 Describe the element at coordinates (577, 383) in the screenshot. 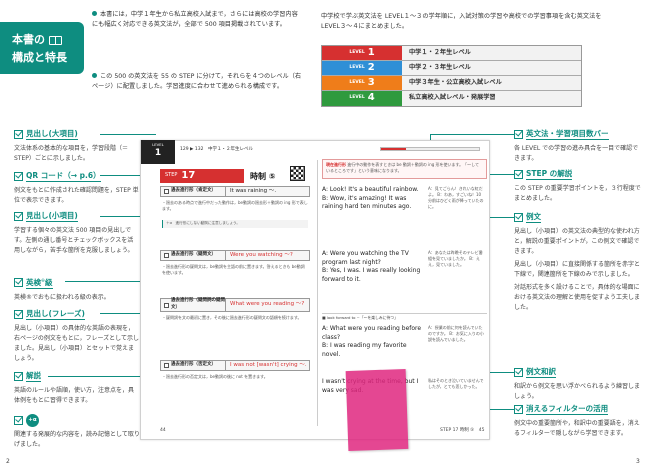

I see `annotation-translation: 例文和訳 和訳から例文を思い浮かべられるよう練習しましょう。` at that location.